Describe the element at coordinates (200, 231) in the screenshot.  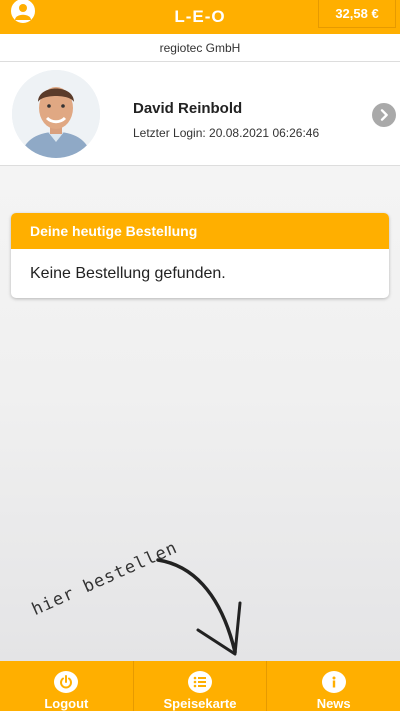
I see `order-card-title: Deine heutige Bestellung` at that location.